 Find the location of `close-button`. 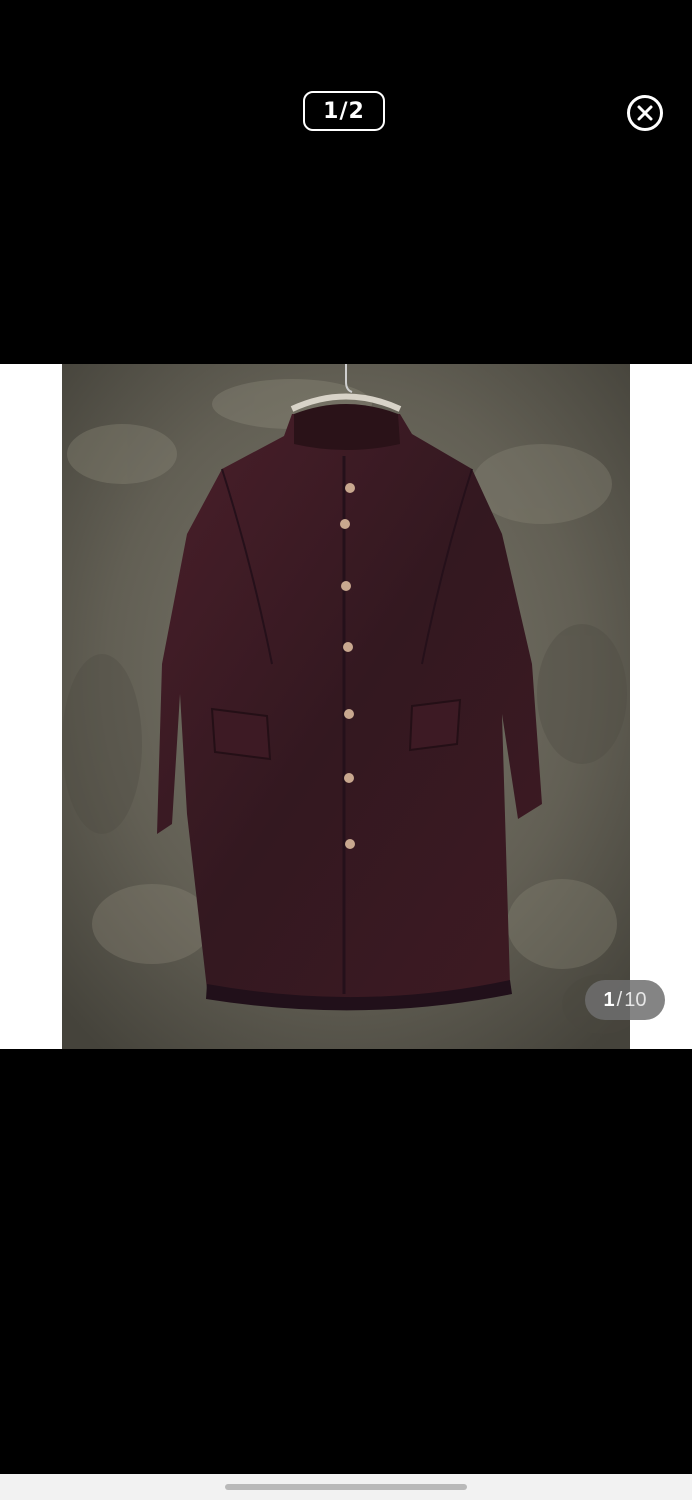

close-button is located at coordinates (645, 113).